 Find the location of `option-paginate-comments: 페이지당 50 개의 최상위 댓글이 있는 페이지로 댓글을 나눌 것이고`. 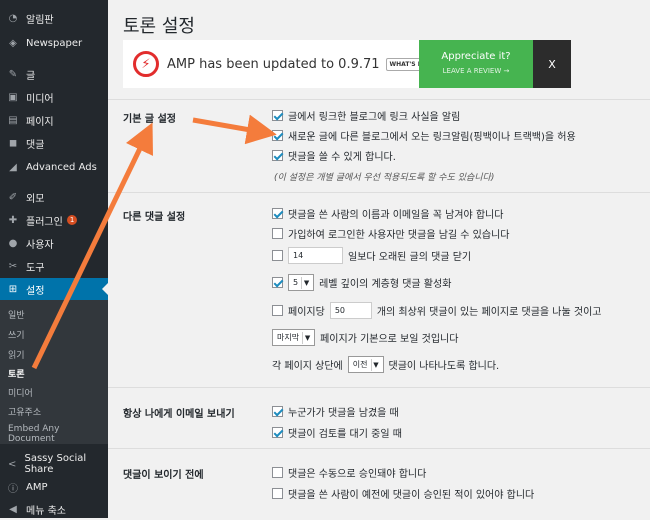

option-paginate-comments: 페이지당 50 개의 최상위 댓글이 있는 페이지로 댓글을 나눌 것이고 is located at coordinates (436, 310).